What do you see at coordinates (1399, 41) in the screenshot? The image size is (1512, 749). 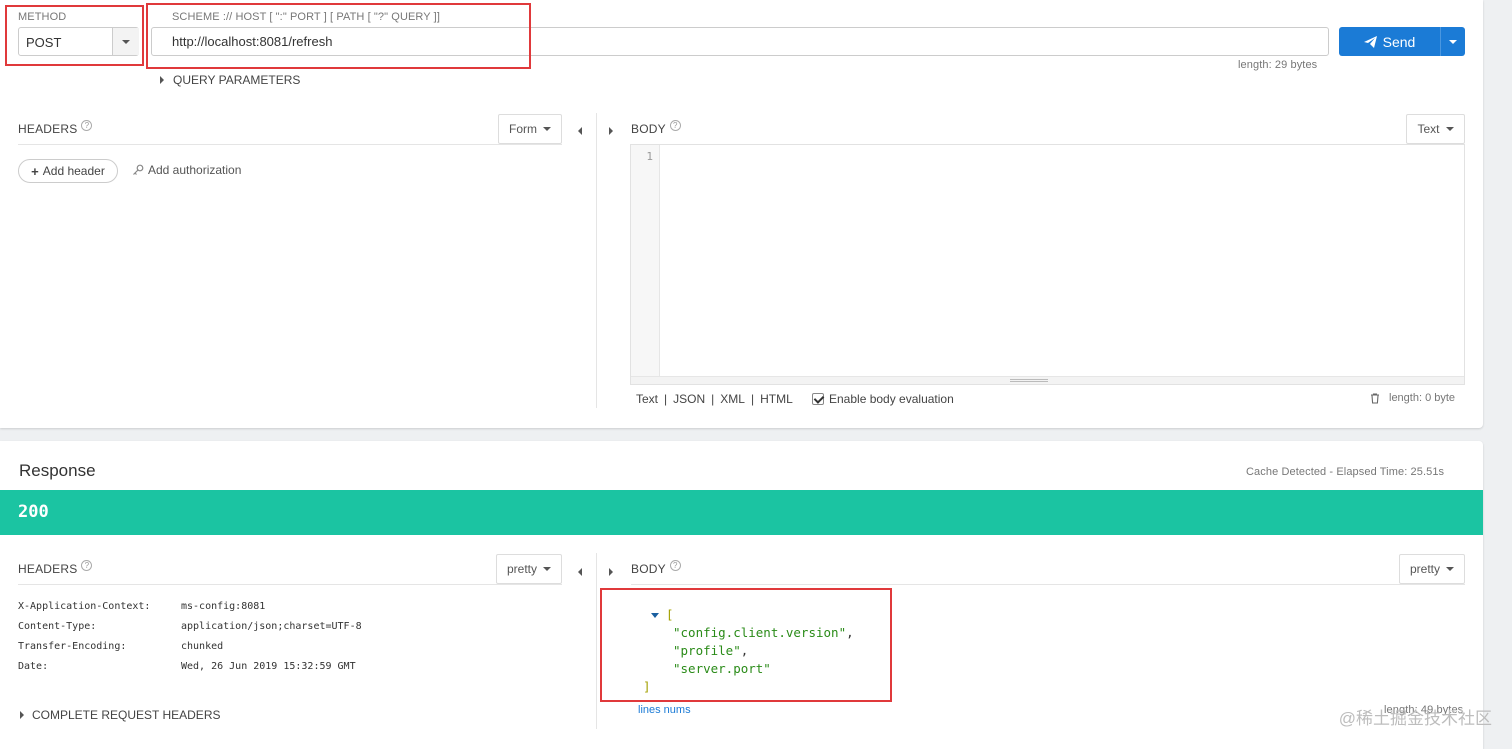 I see `send-label: Send` at bounding box center [1399, 41].